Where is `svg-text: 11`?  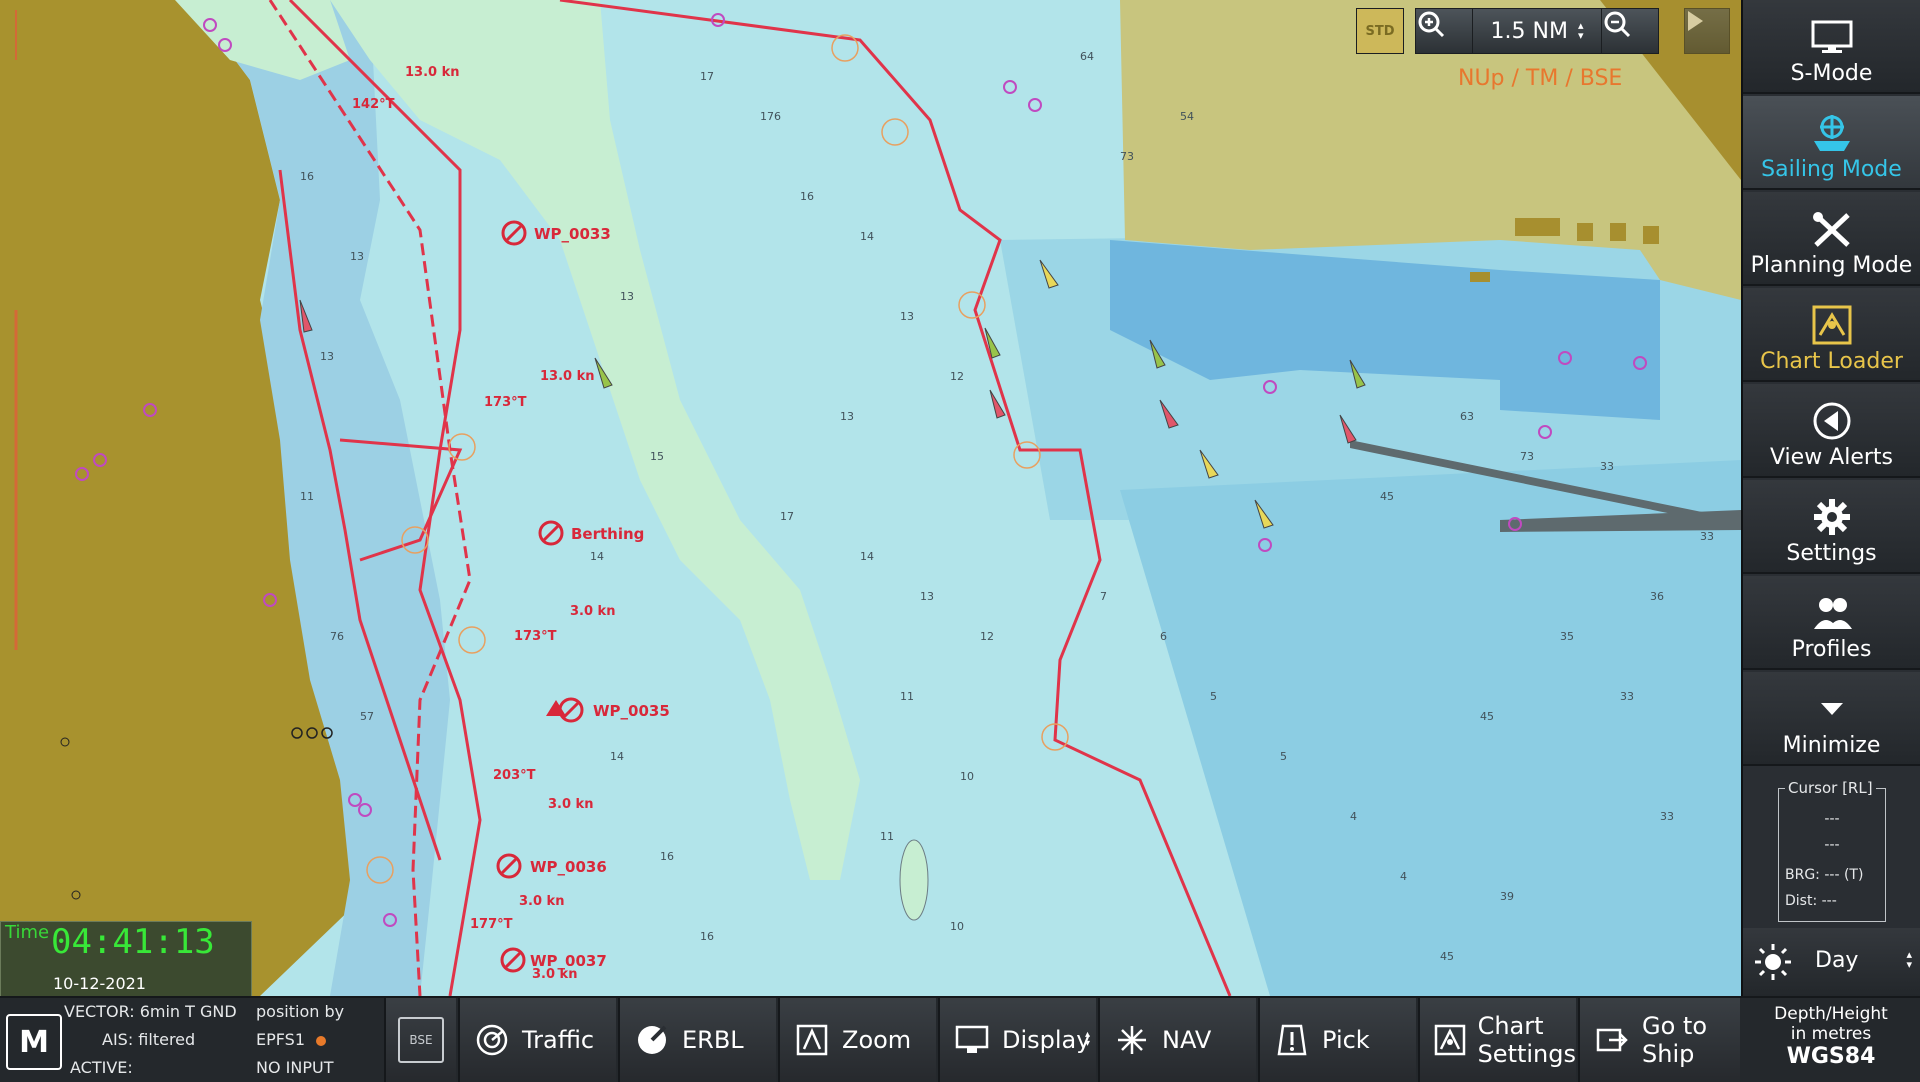
svg-text: 11 is located at coordinates (887, 836).